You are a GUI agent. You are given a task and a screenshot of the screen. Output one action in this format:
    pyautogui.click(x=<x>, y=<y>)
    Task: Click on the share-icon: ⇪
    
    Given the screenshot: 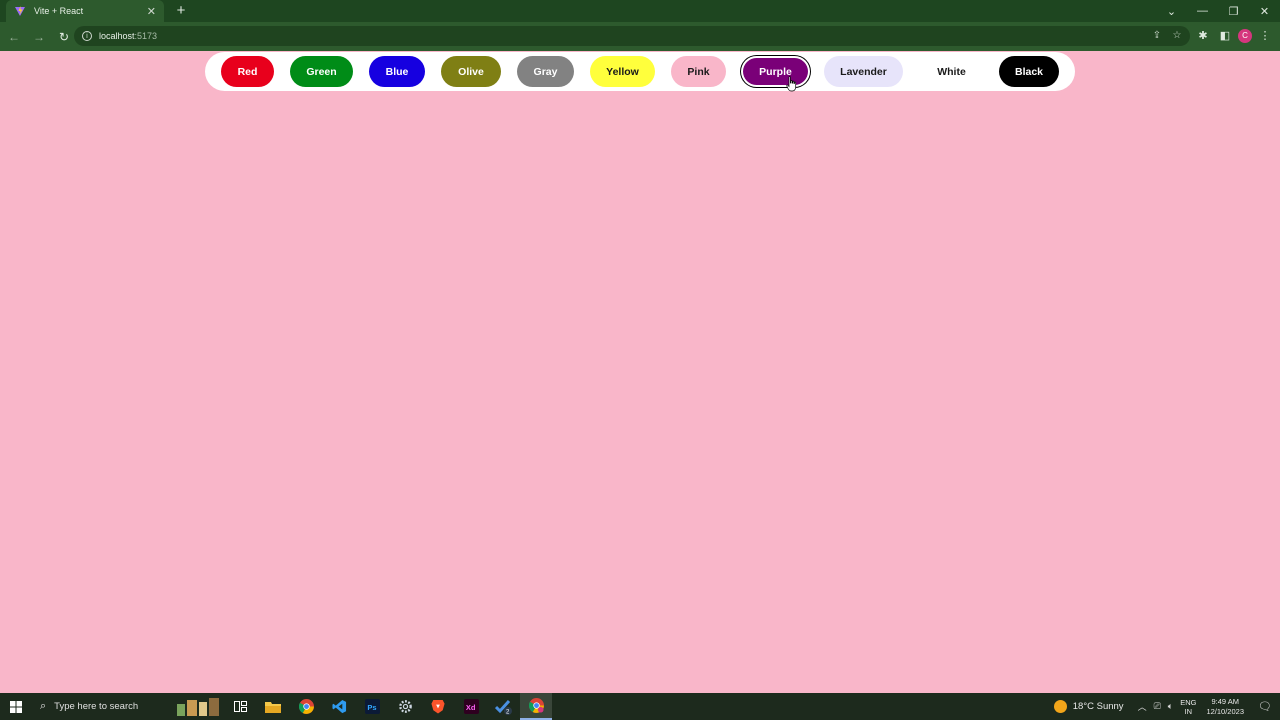 What is the action you would take?
    pyautogui.click(x=1157, y=36)
    